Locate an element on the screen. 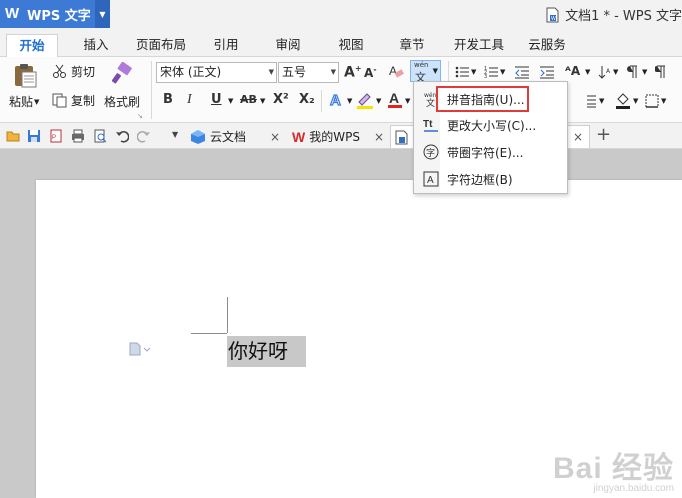  tab-cloud-service: 云服务 is located at coordinates (547, 45).